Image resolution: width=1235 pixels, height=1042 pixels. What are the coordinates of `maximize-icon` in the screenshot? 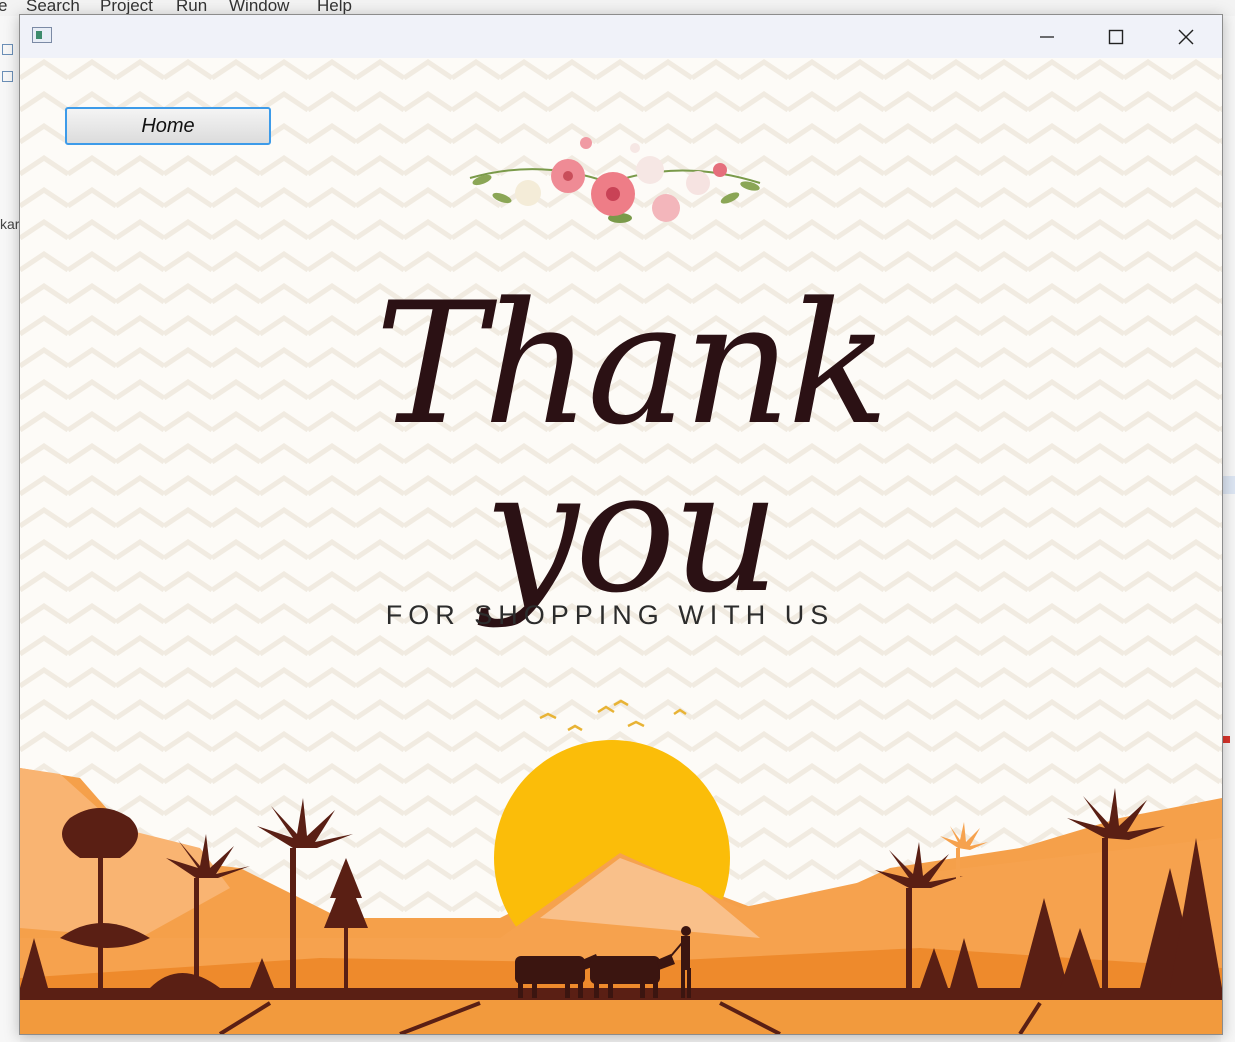 It's located at (1116, 36).